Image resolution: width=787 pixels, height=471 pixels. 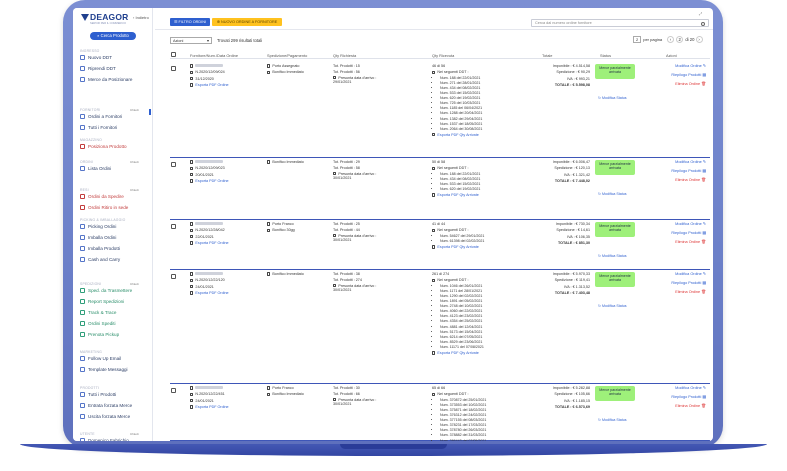 I want to click on search-product-button: ⌕ Cerca Prodotto, so click(x=113, y=36).